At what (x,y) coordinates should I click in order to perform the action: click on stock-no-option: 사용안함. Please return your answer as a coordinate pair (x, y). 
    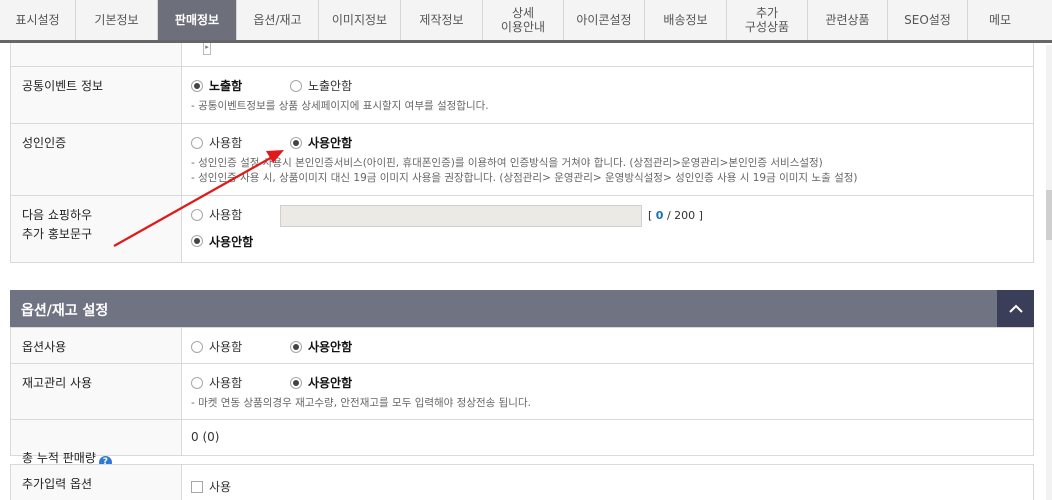
    Looking at the image, I should click on (321, 382).